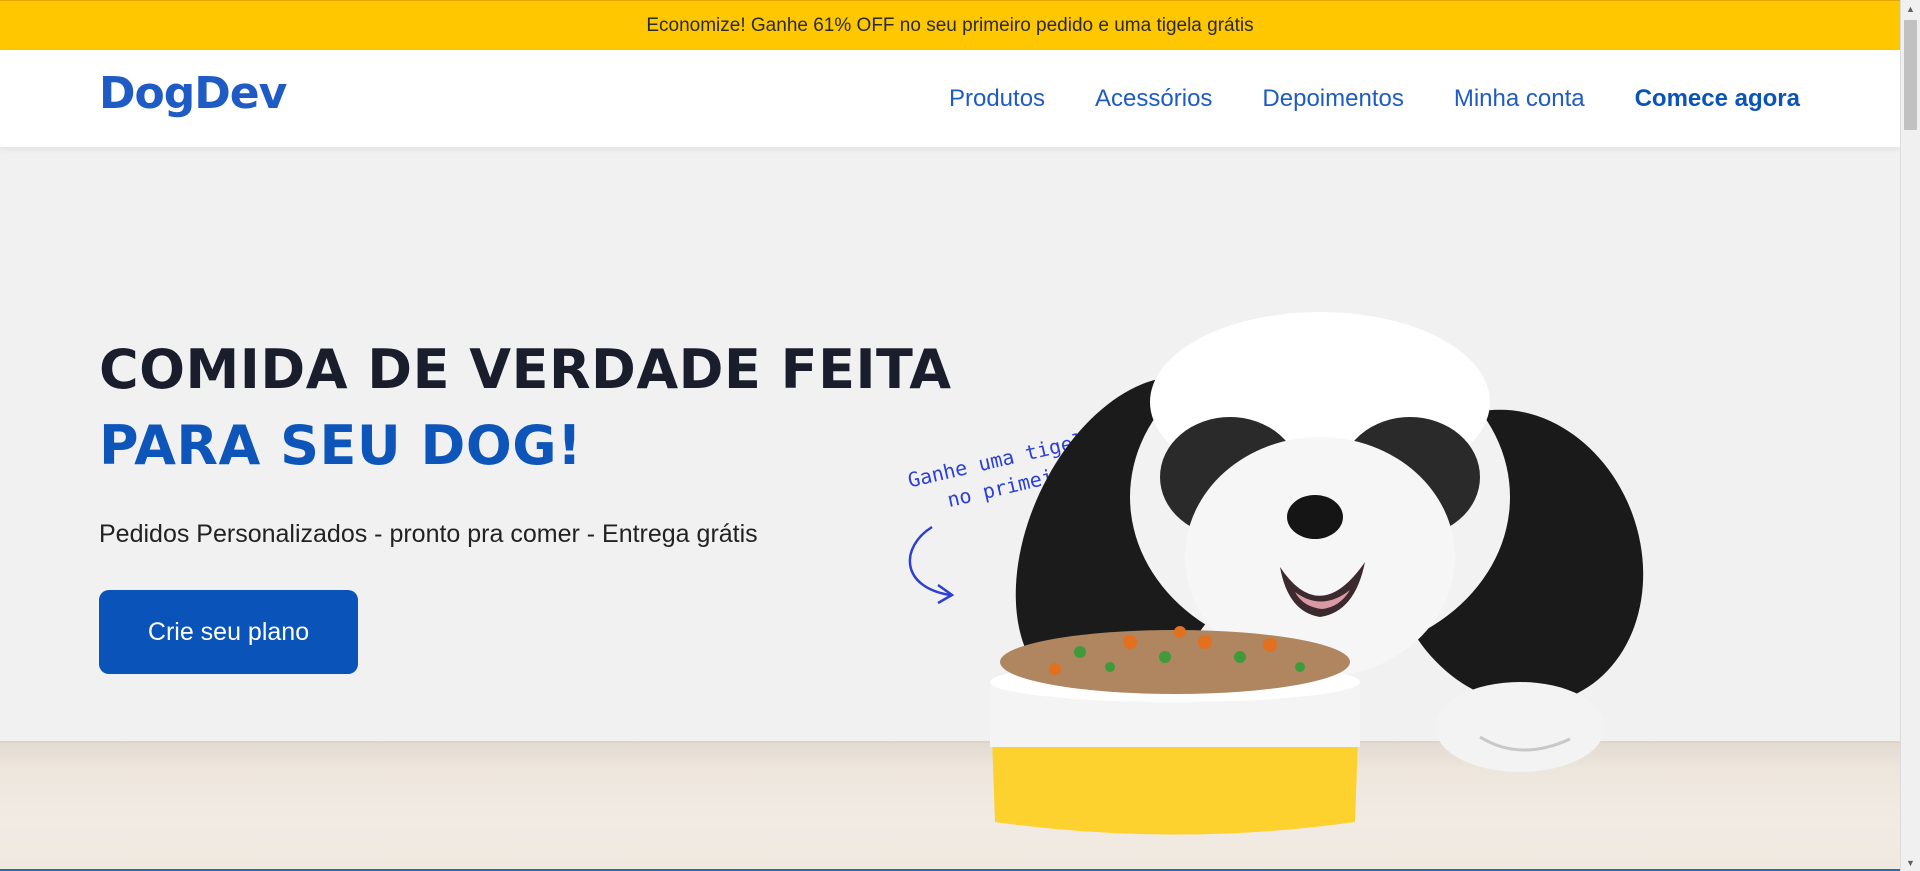 The image size is (1920, 871). I want to click on nav-link-minha-conta: Minha conta, so click(1519, 99).